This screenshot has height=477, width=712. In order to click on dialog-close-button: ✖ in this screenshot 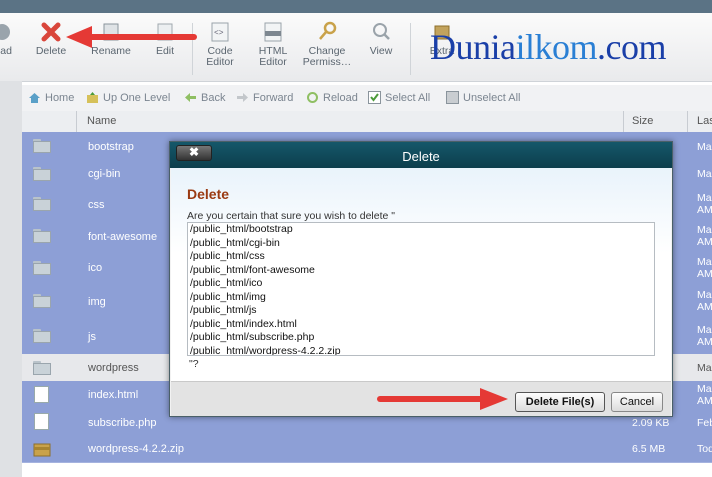, I will do `click(194, 153)`.